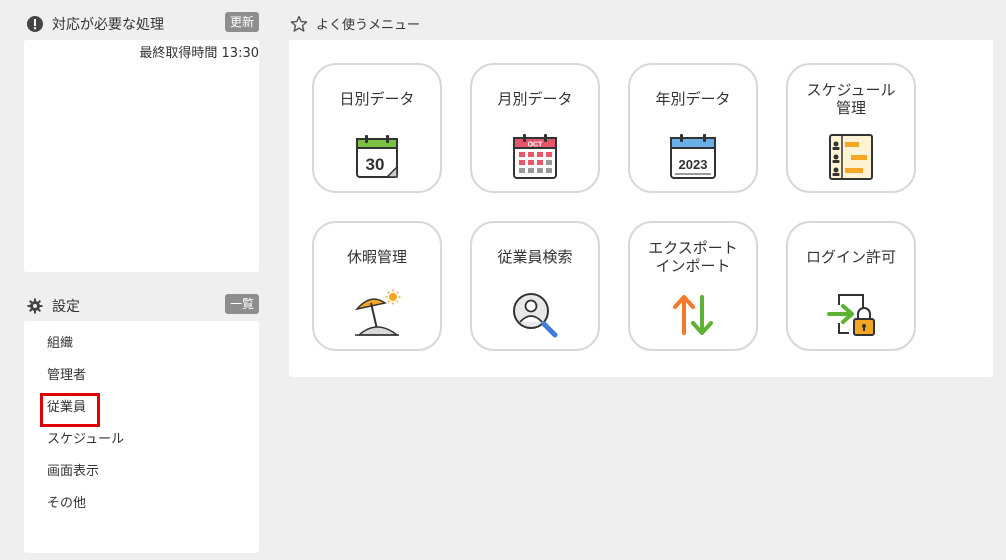  Describe the element at coordinates (535, 257) in the screenshot. I see `tile-label: 従業員検索` at that location.